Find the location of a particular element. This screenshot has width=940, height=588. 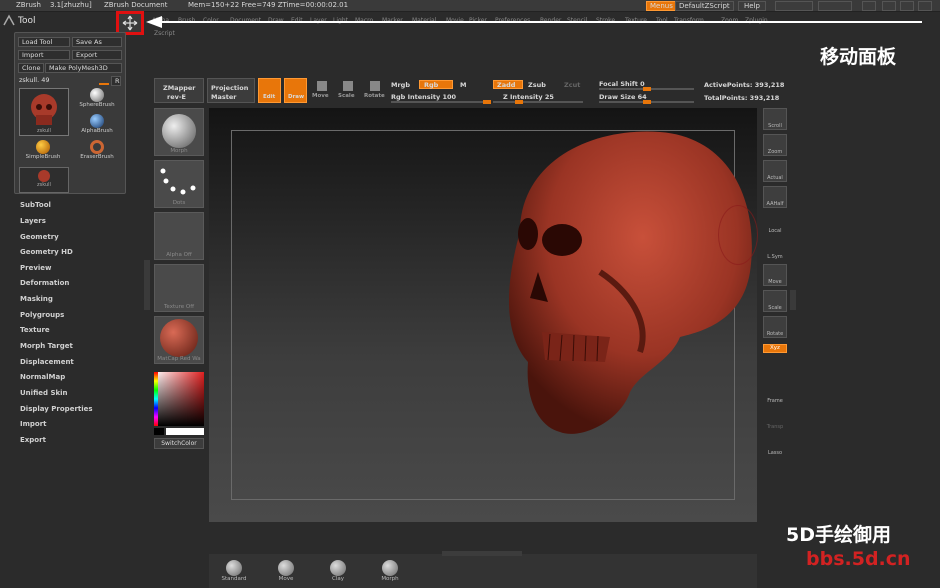

tool-thumb-alphabrush: AlphaBrush is located at coordinates (97, 126).